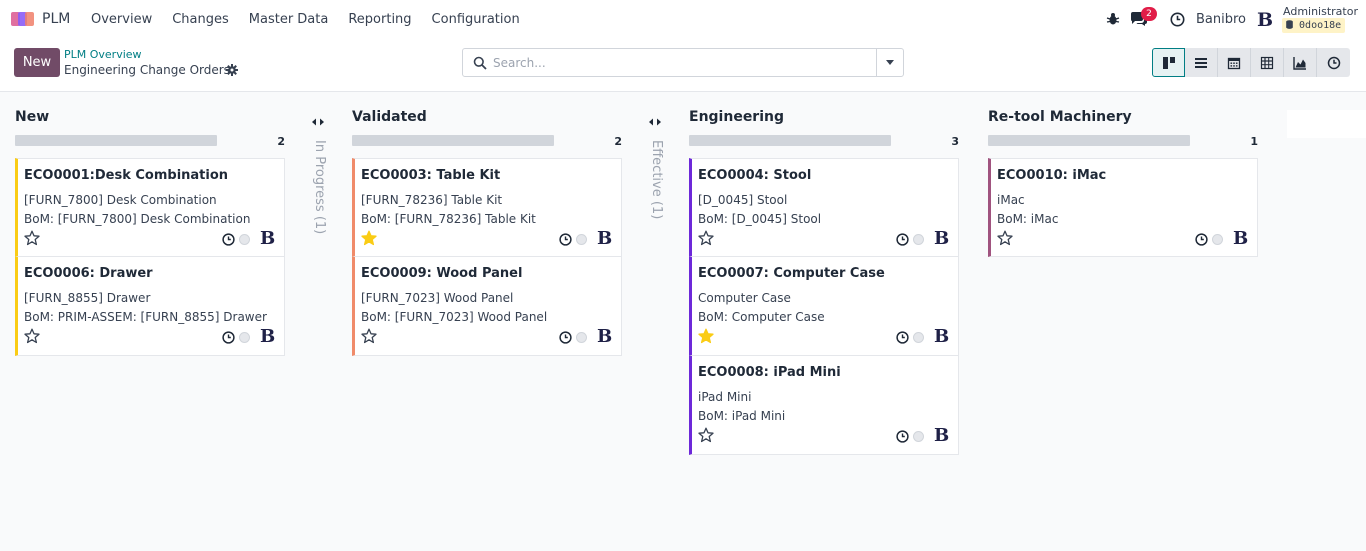  Describe the element at coordinates (23, 19) in the screenshot. I see `app-logo-icon` at that location.